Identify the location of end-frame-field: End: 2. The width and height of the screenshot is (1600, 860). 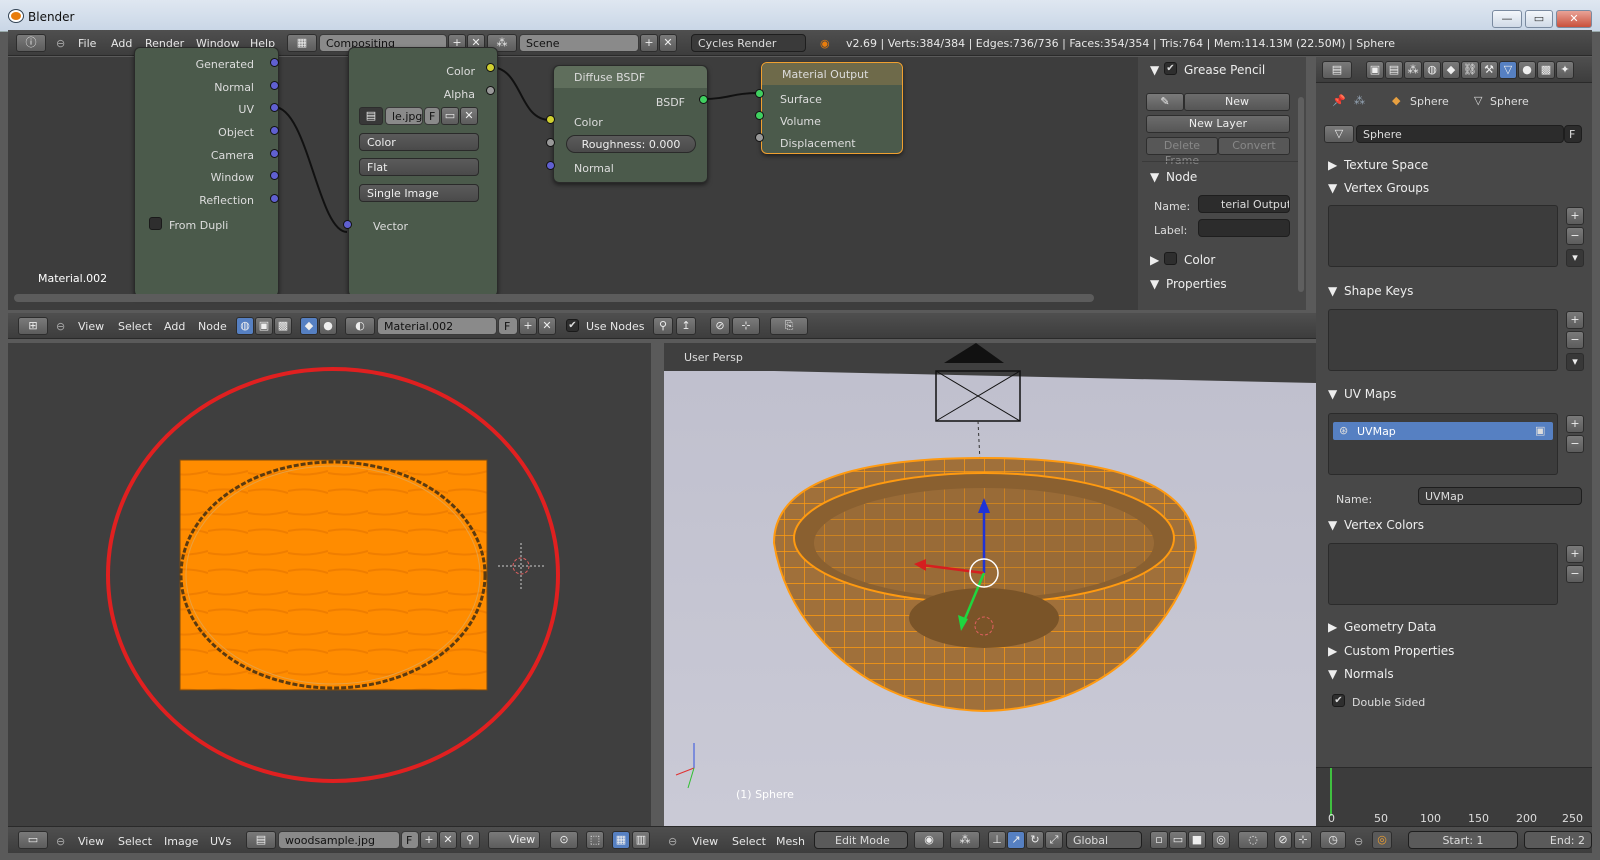
(1558, 840).